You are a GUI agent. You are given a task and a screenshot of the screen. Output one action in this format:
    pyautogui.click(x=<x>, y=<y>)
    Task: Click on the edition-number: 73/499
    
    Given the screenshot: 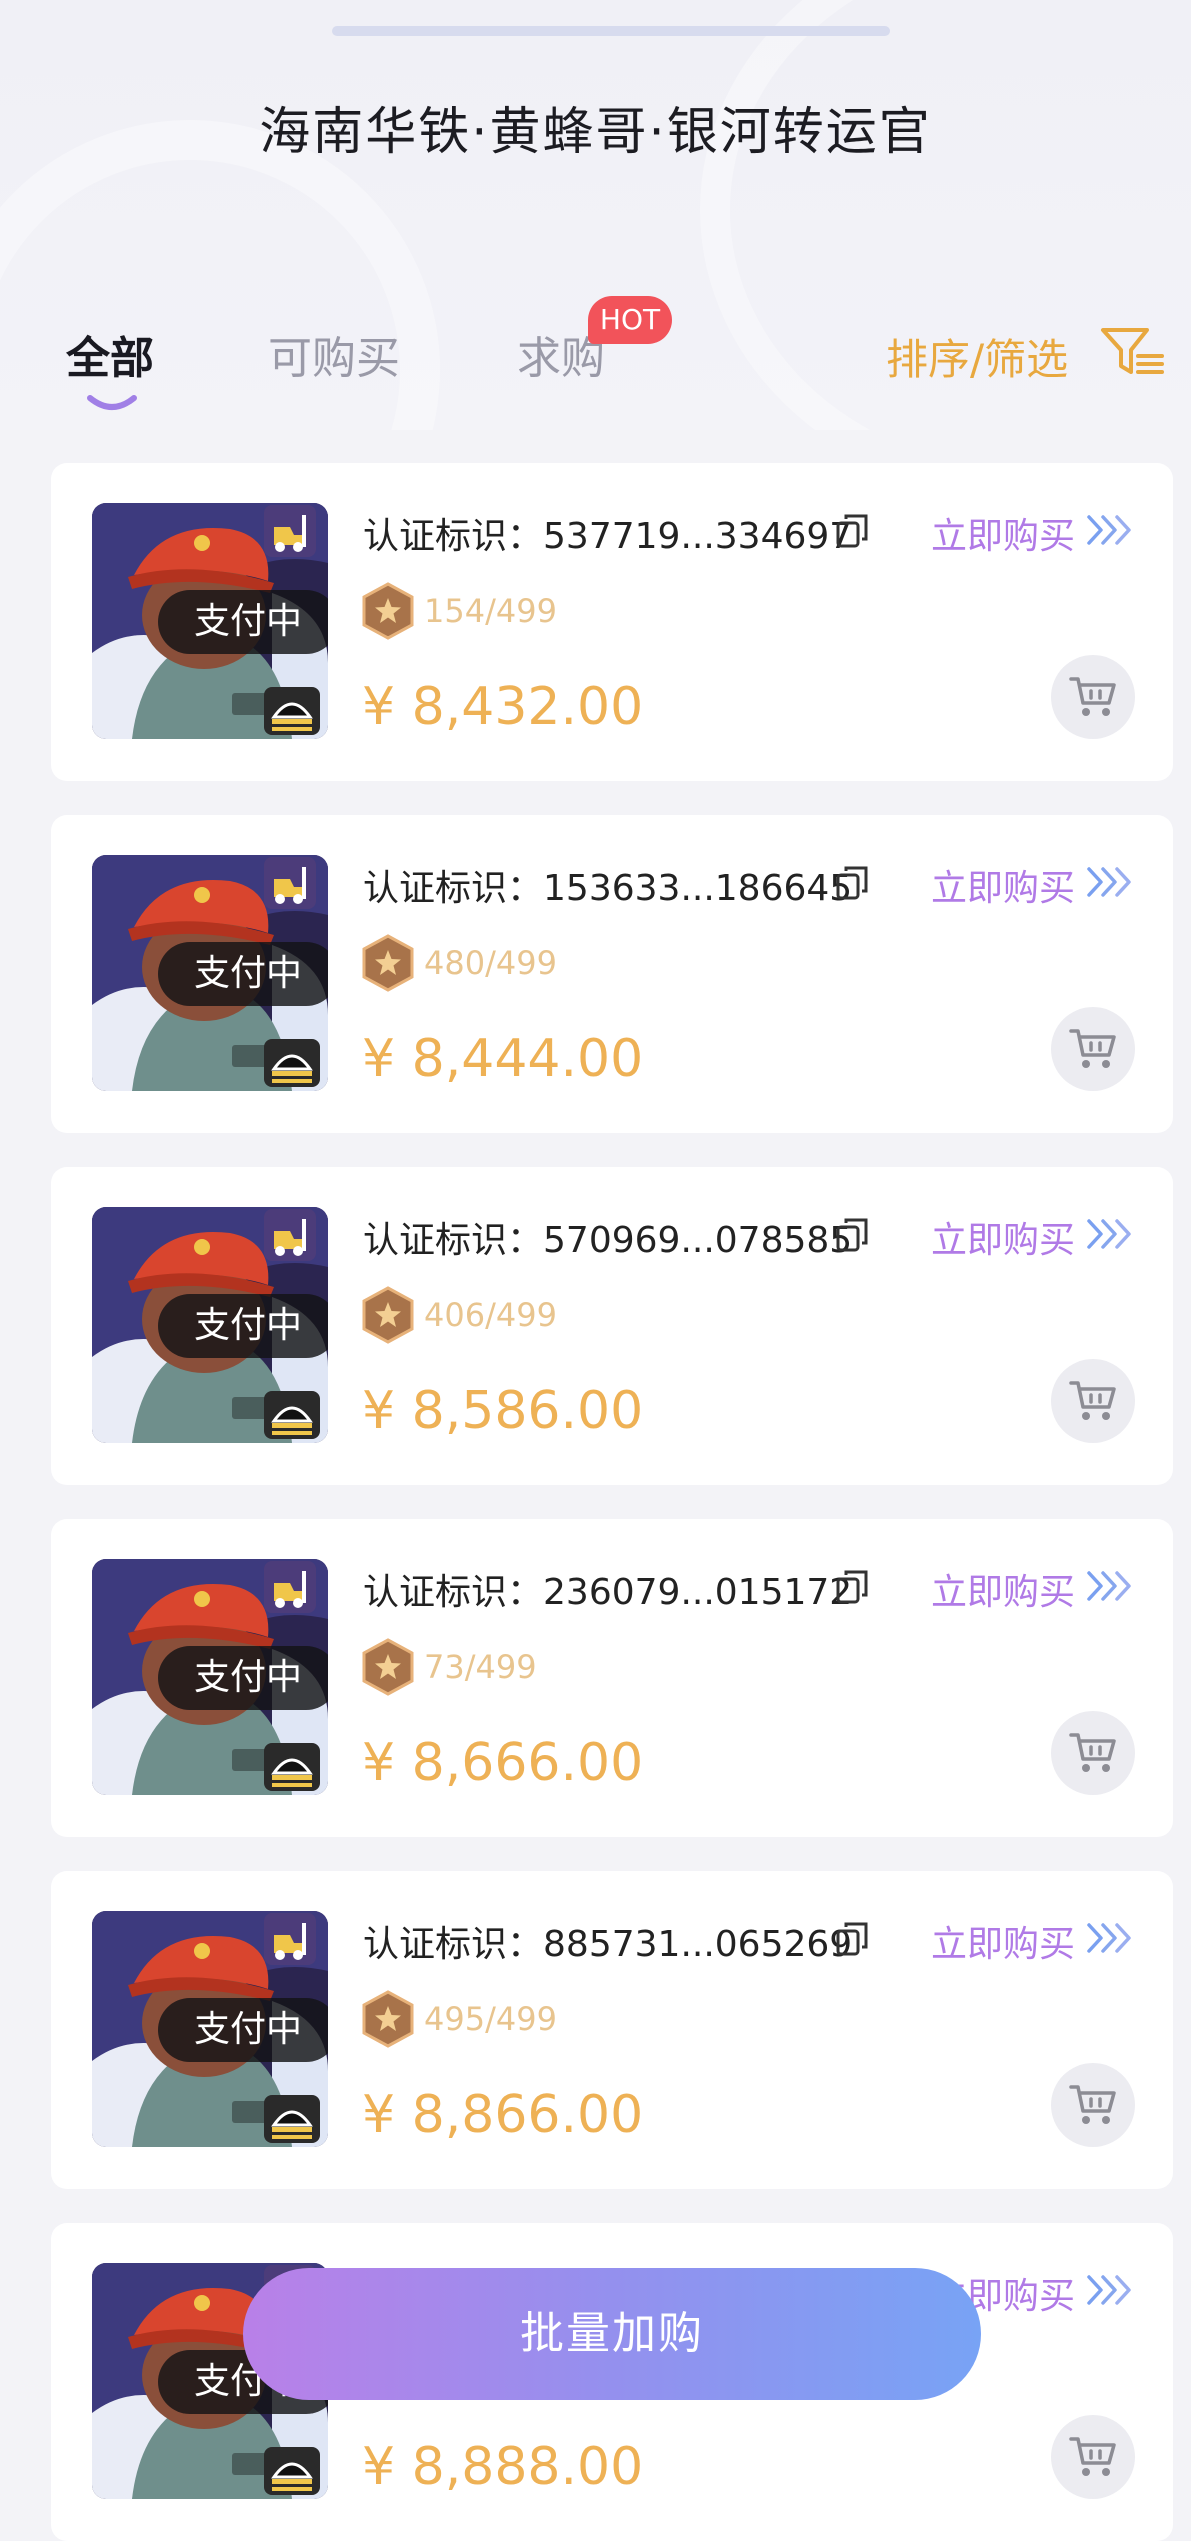 What is the action you would take?
    pyautogui.click(x=480, y=1667)
    